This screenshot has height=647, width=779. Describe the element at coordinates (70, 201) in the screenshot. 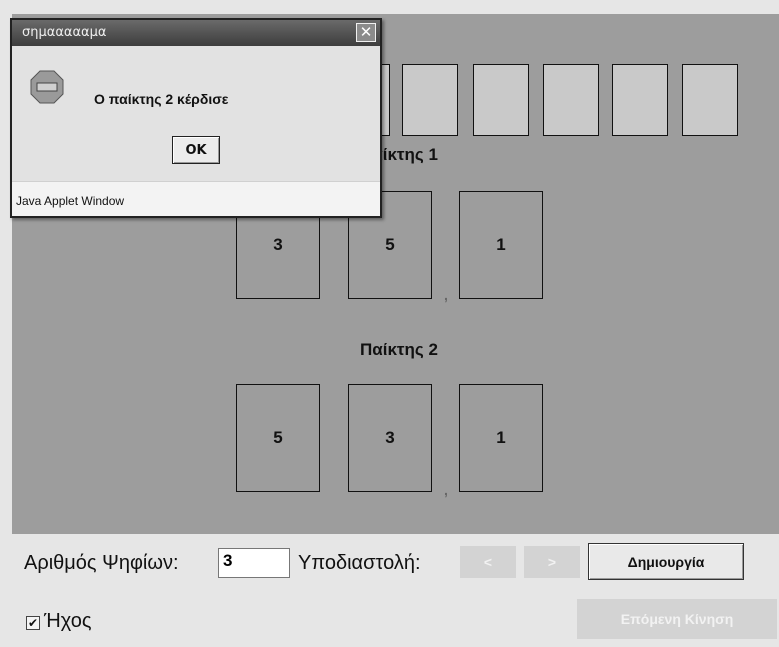

I see `applet-window-label: Java Applet Window` at that location.